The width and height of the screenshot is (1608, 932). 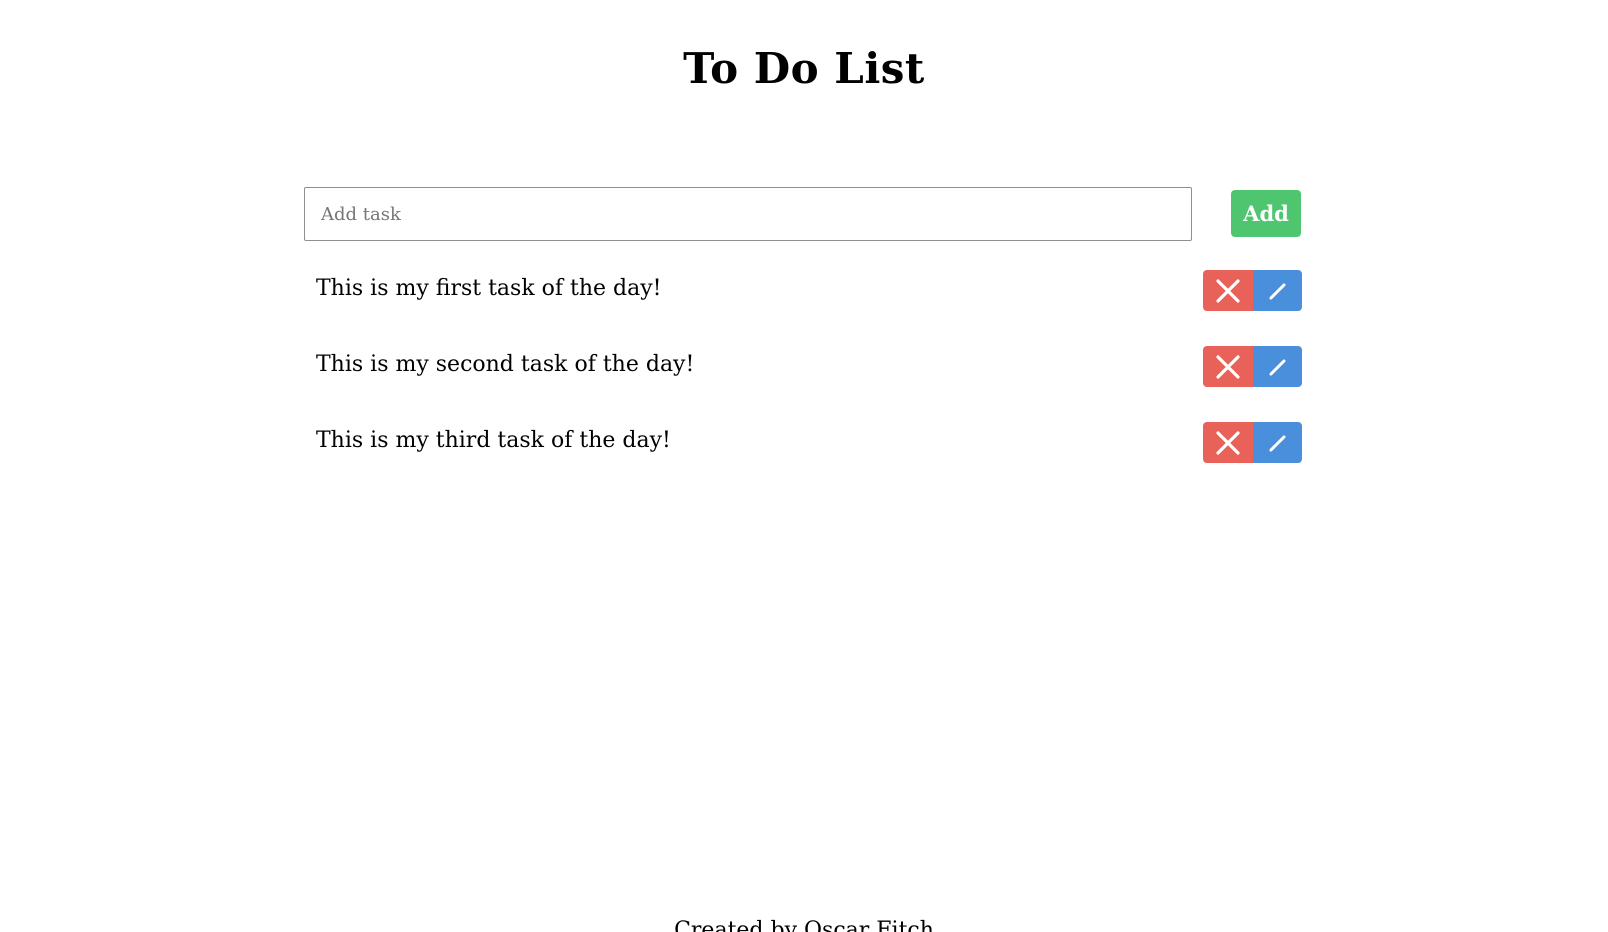 What do you see at coordinates (748, 214) in the screenshot?
I see `add-task-input` at bounding box center [748, 214].